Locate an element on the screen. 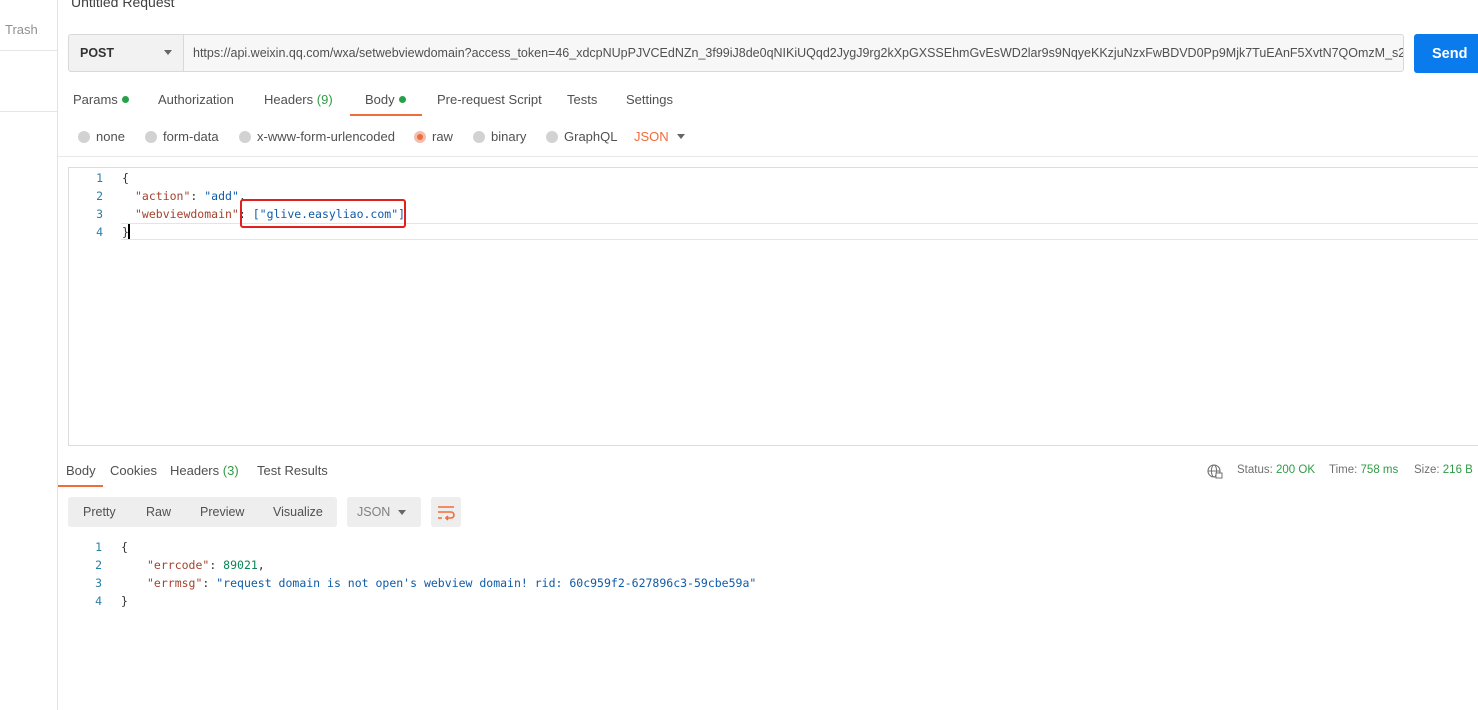 The width and height of the screenshot is (1478, 710). tab-headers-label: Headers is located at coordinates (289, 99).